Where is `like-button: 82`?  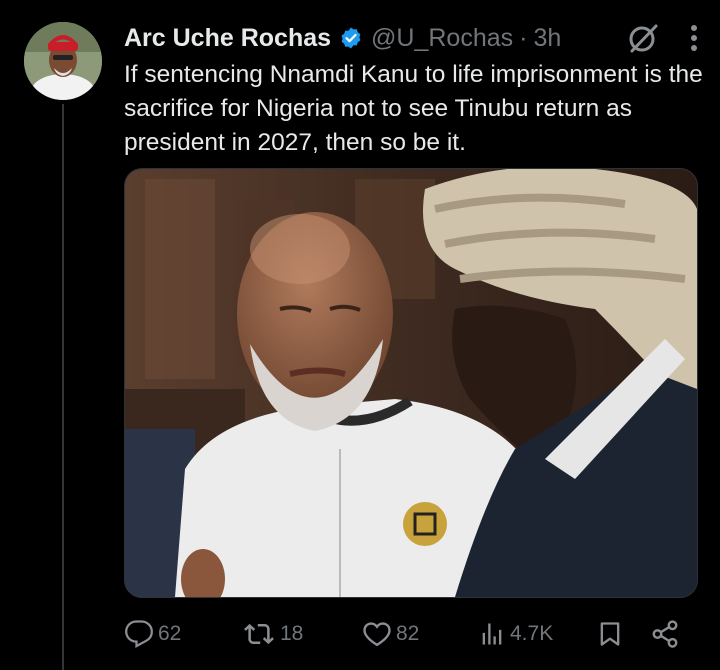 like-button: 82 is located at coordinates (390, 634).